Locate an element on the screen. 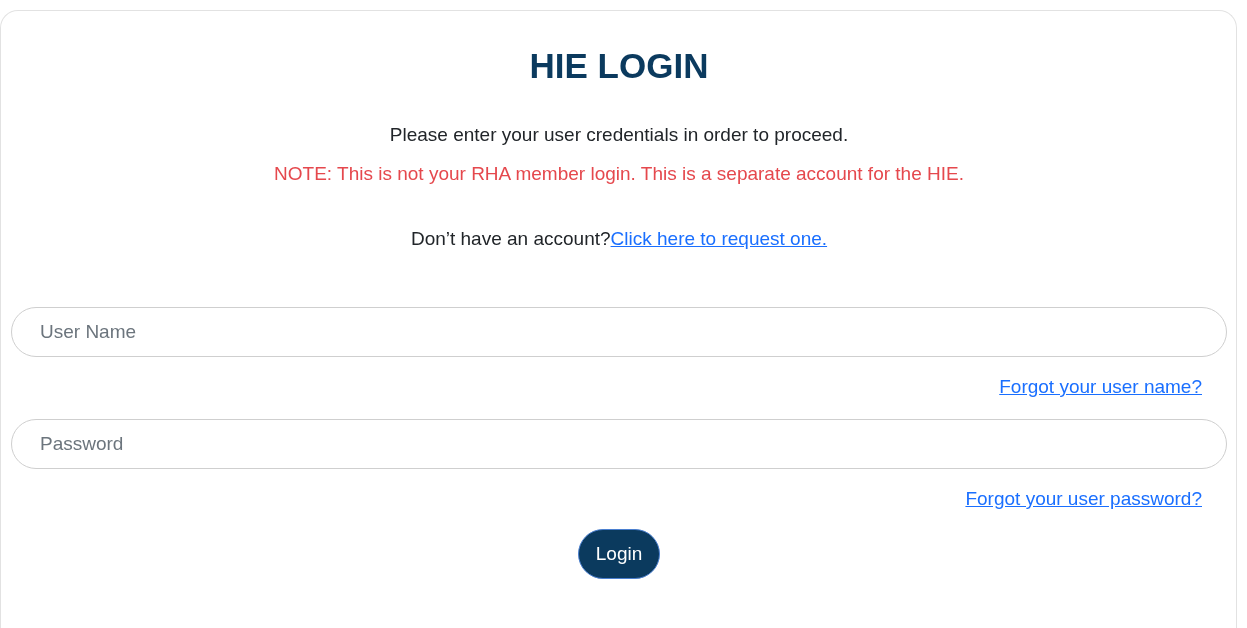 The image size is (1247, 628). forgot-link: Forgot your user password? is located at coordinates (1083, 498).